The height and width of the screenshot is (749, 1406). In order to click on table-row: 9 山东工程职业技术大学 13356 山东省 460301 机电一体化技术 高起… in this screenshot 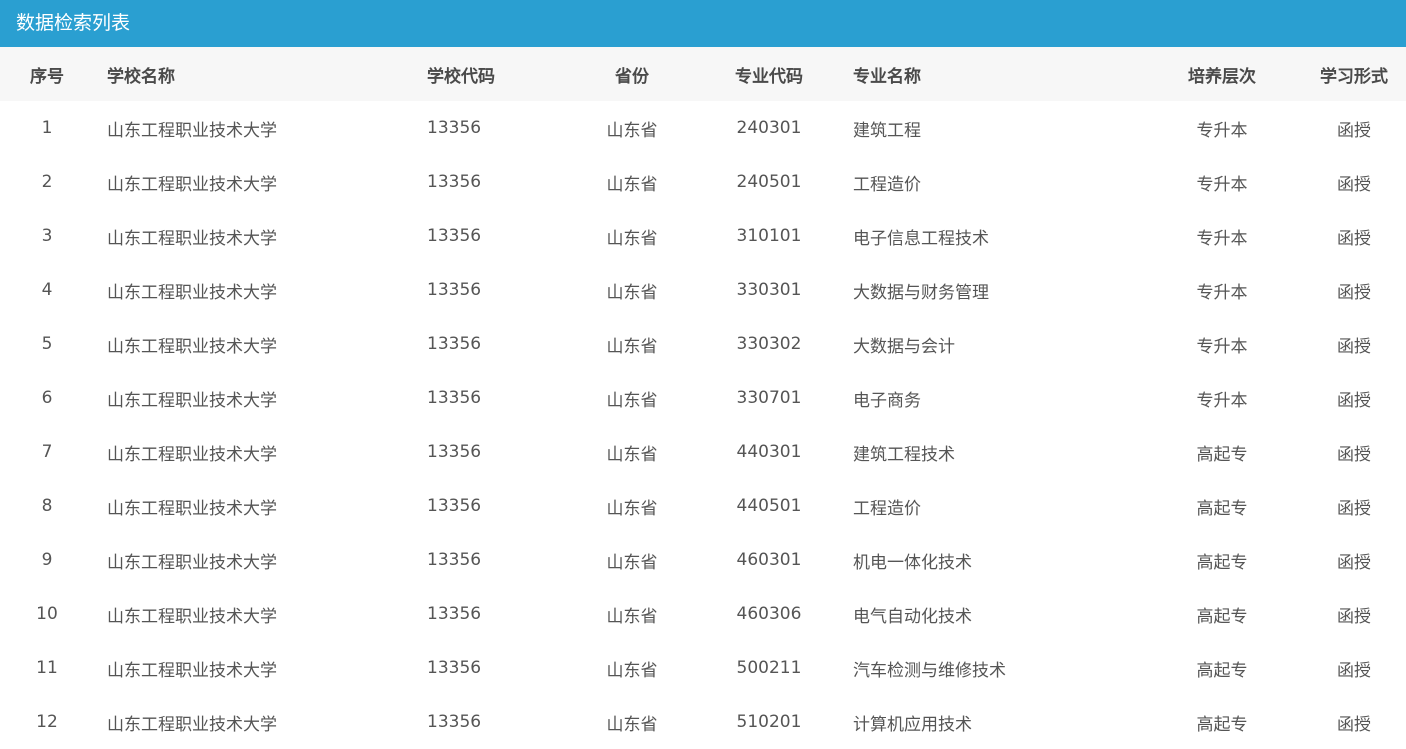, I will do `click(703, 560)`.